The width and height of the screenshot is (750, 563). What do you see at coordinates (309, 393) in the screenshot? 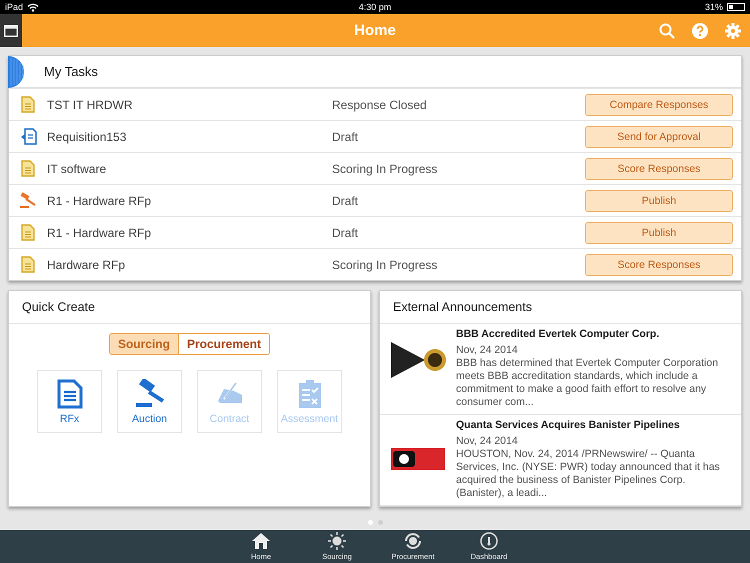
I see `clipboard-icon` at bounding box center [309, 393].